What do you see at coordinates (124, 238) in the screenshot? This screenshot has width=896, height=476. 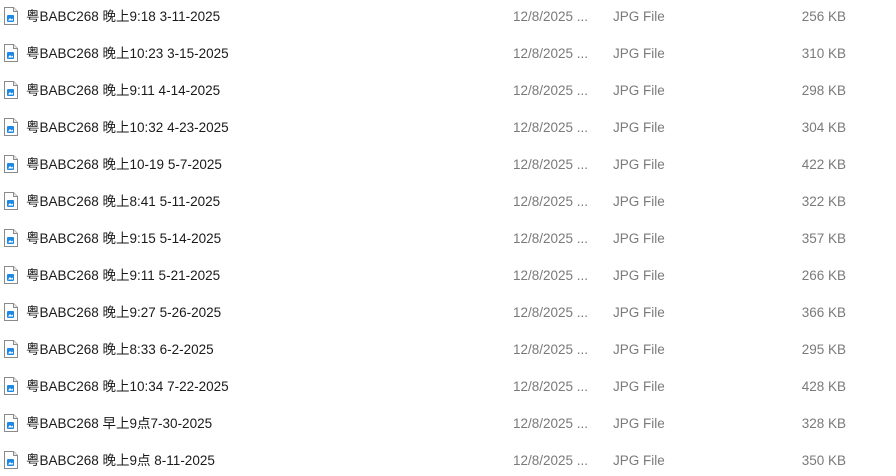 I see `file-name: 粤BABC268 晚上9:15 5-14-2025` at bounding box center [124, 238].